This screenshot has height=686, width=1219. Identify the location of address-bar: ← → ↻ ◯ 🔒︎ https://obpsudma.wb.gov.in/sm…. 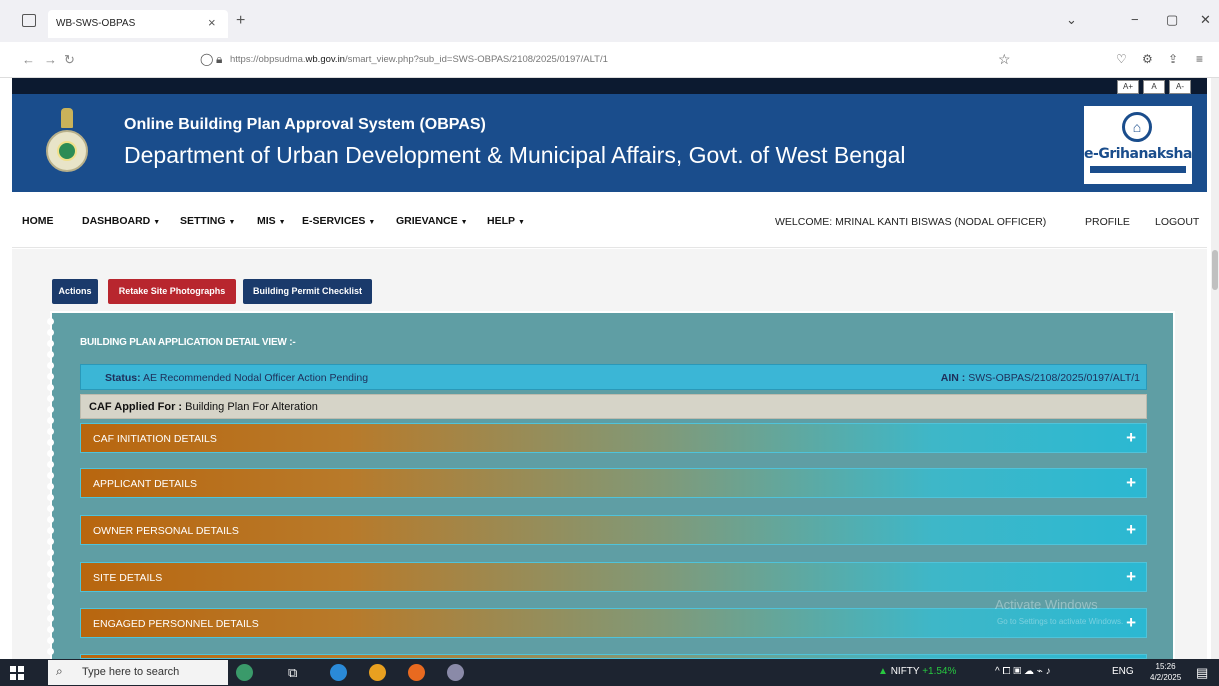
(609, 60).